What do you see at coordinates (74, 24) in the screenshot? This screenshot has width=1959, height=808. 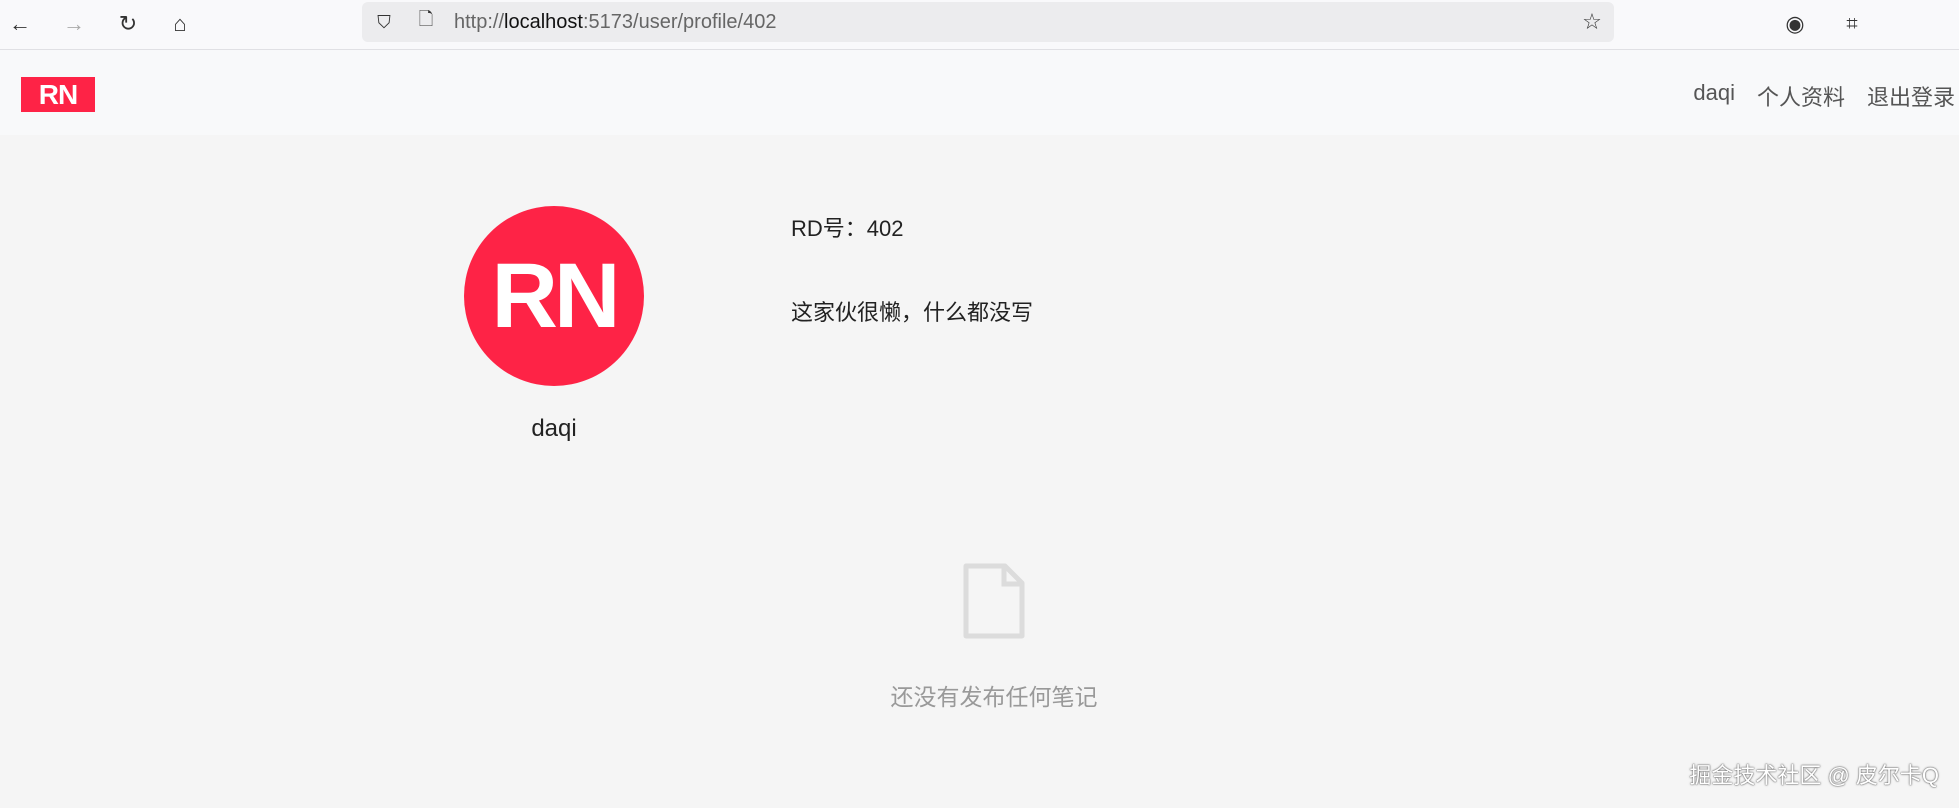 I see `forward-icon: →` at bounding box center [74, 24].